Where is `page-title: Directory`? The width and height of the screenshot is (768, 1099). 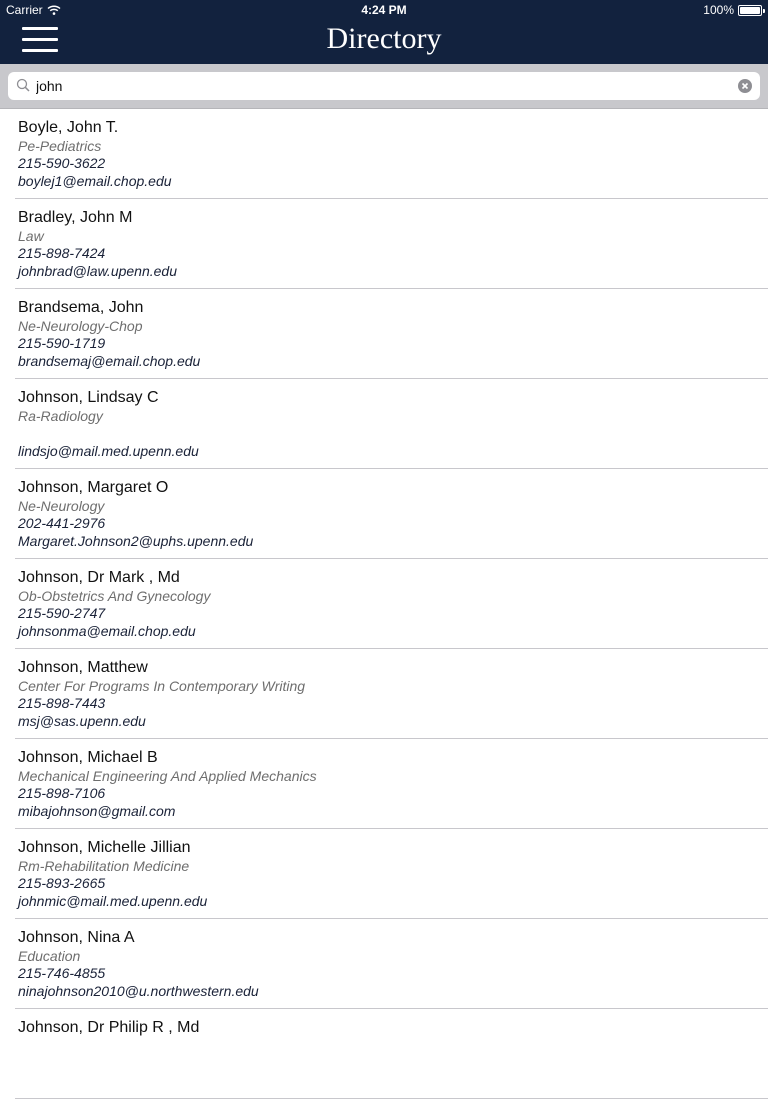 page-title: Directory is located at coordinates (384, 38).